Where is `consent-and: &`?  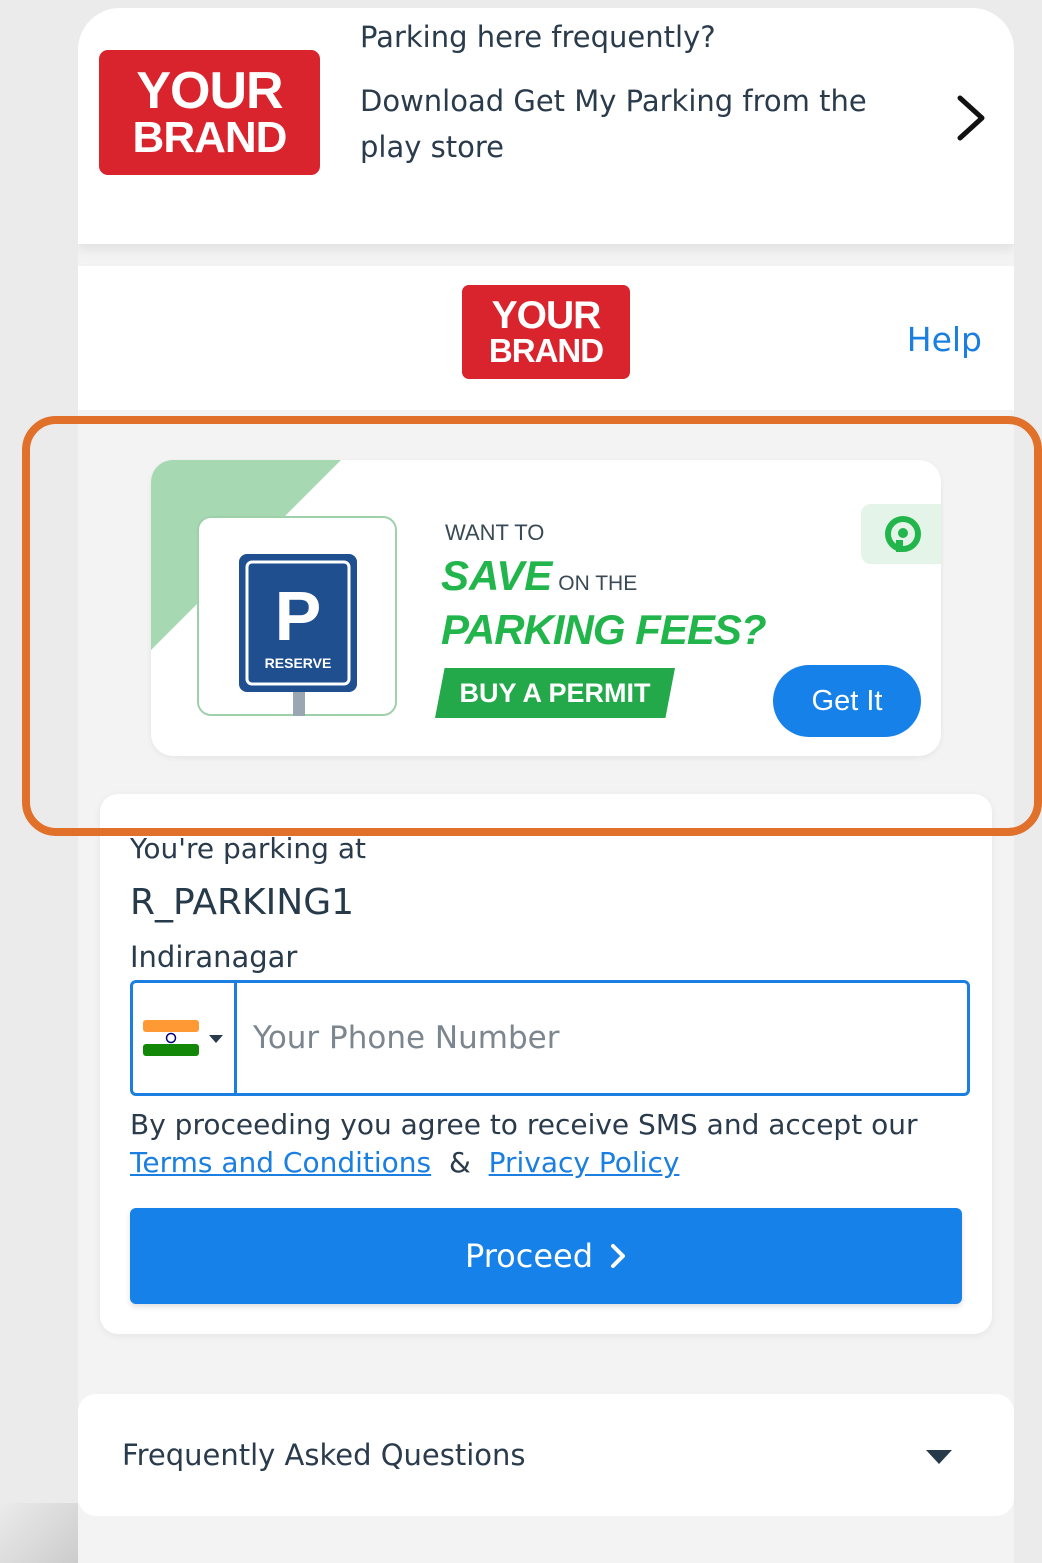
consent-and: & is located at coordinates (459, 1162).